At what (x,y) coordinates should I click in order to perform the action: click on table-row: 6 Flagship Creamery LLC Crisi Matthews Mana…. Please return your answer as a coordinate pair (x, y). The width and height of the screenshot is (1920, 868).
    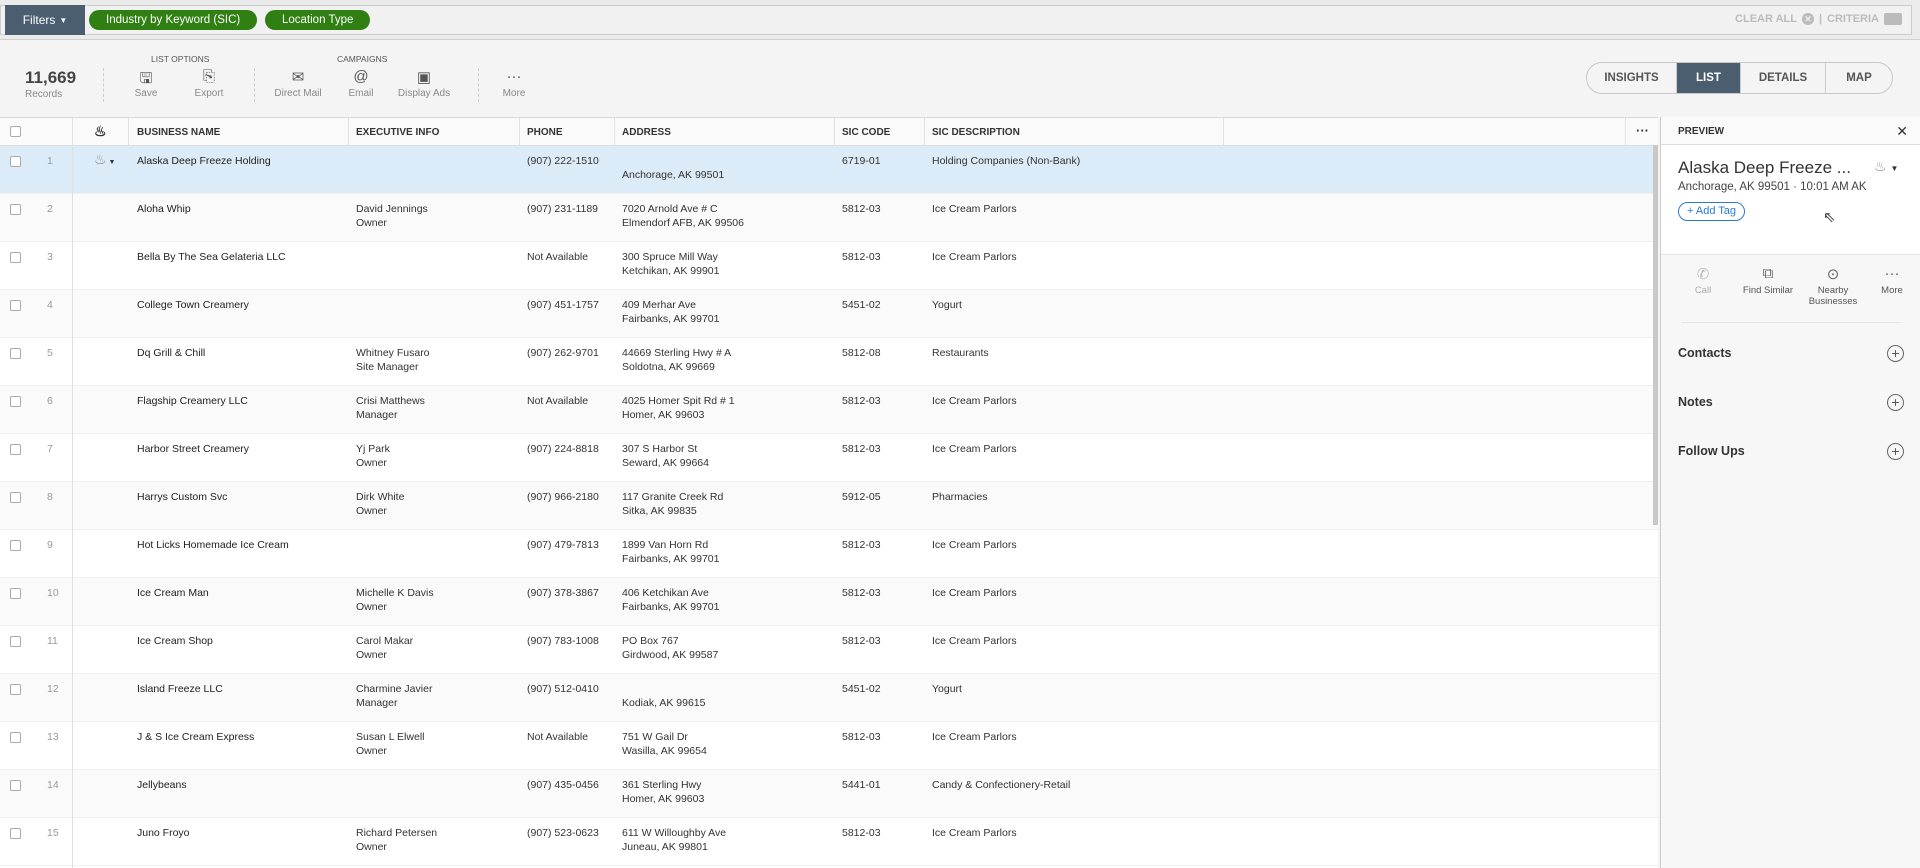
    Looking at the image, I should click on (829, 410).